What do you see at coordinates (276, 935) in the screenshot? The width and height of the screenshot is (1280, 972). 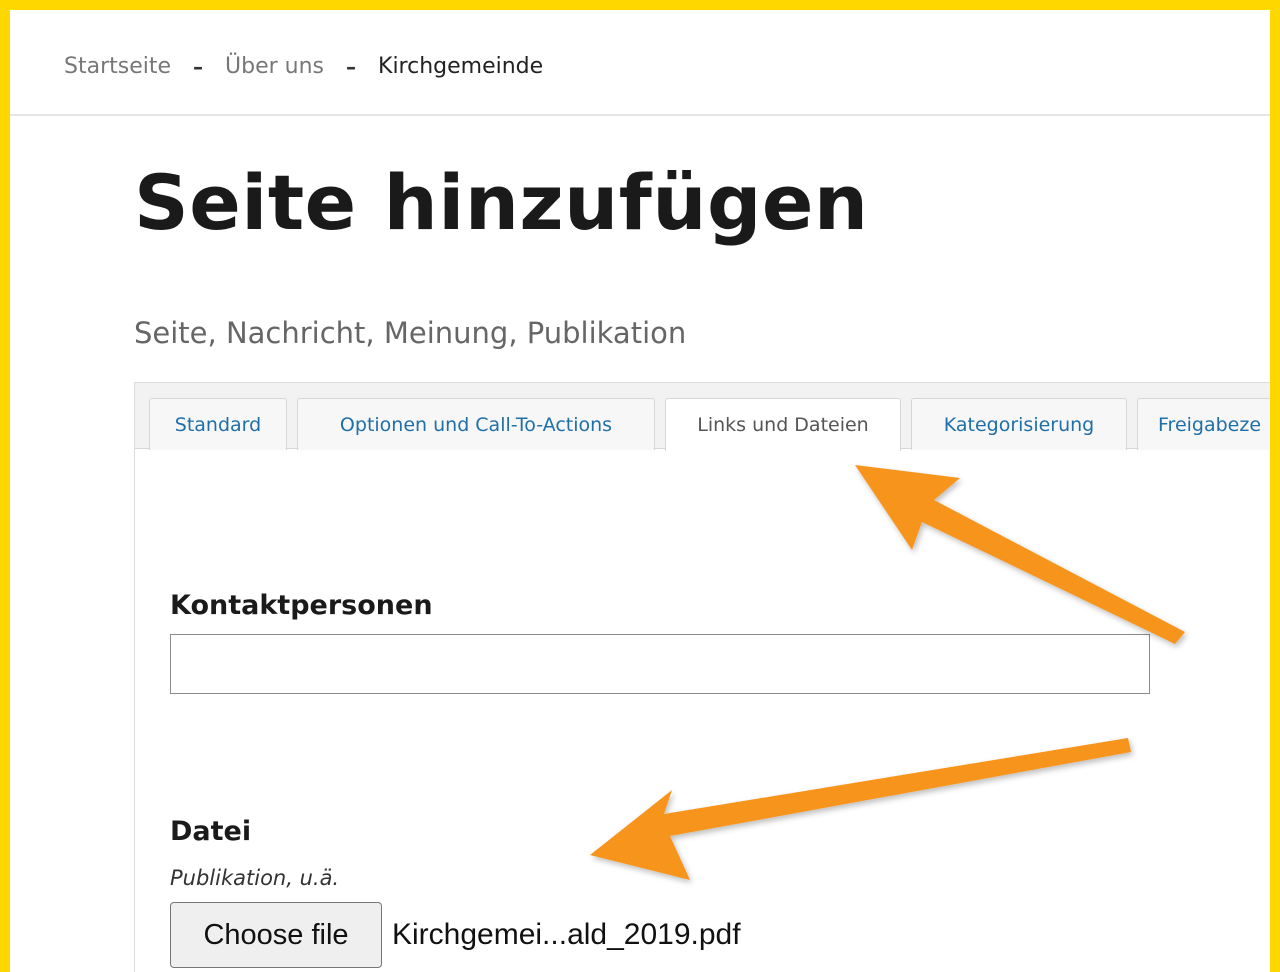 I see `choose-file-button: Choose file` at bounding box center [276, 935].